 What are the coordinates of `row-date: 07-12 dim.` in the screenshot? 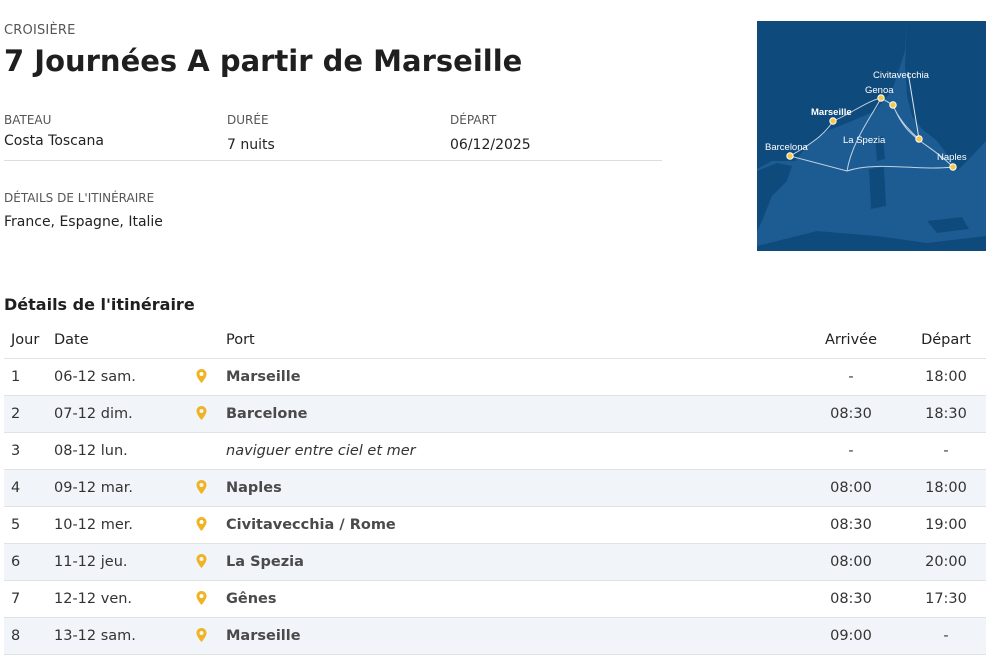 It's located at (125, 414).